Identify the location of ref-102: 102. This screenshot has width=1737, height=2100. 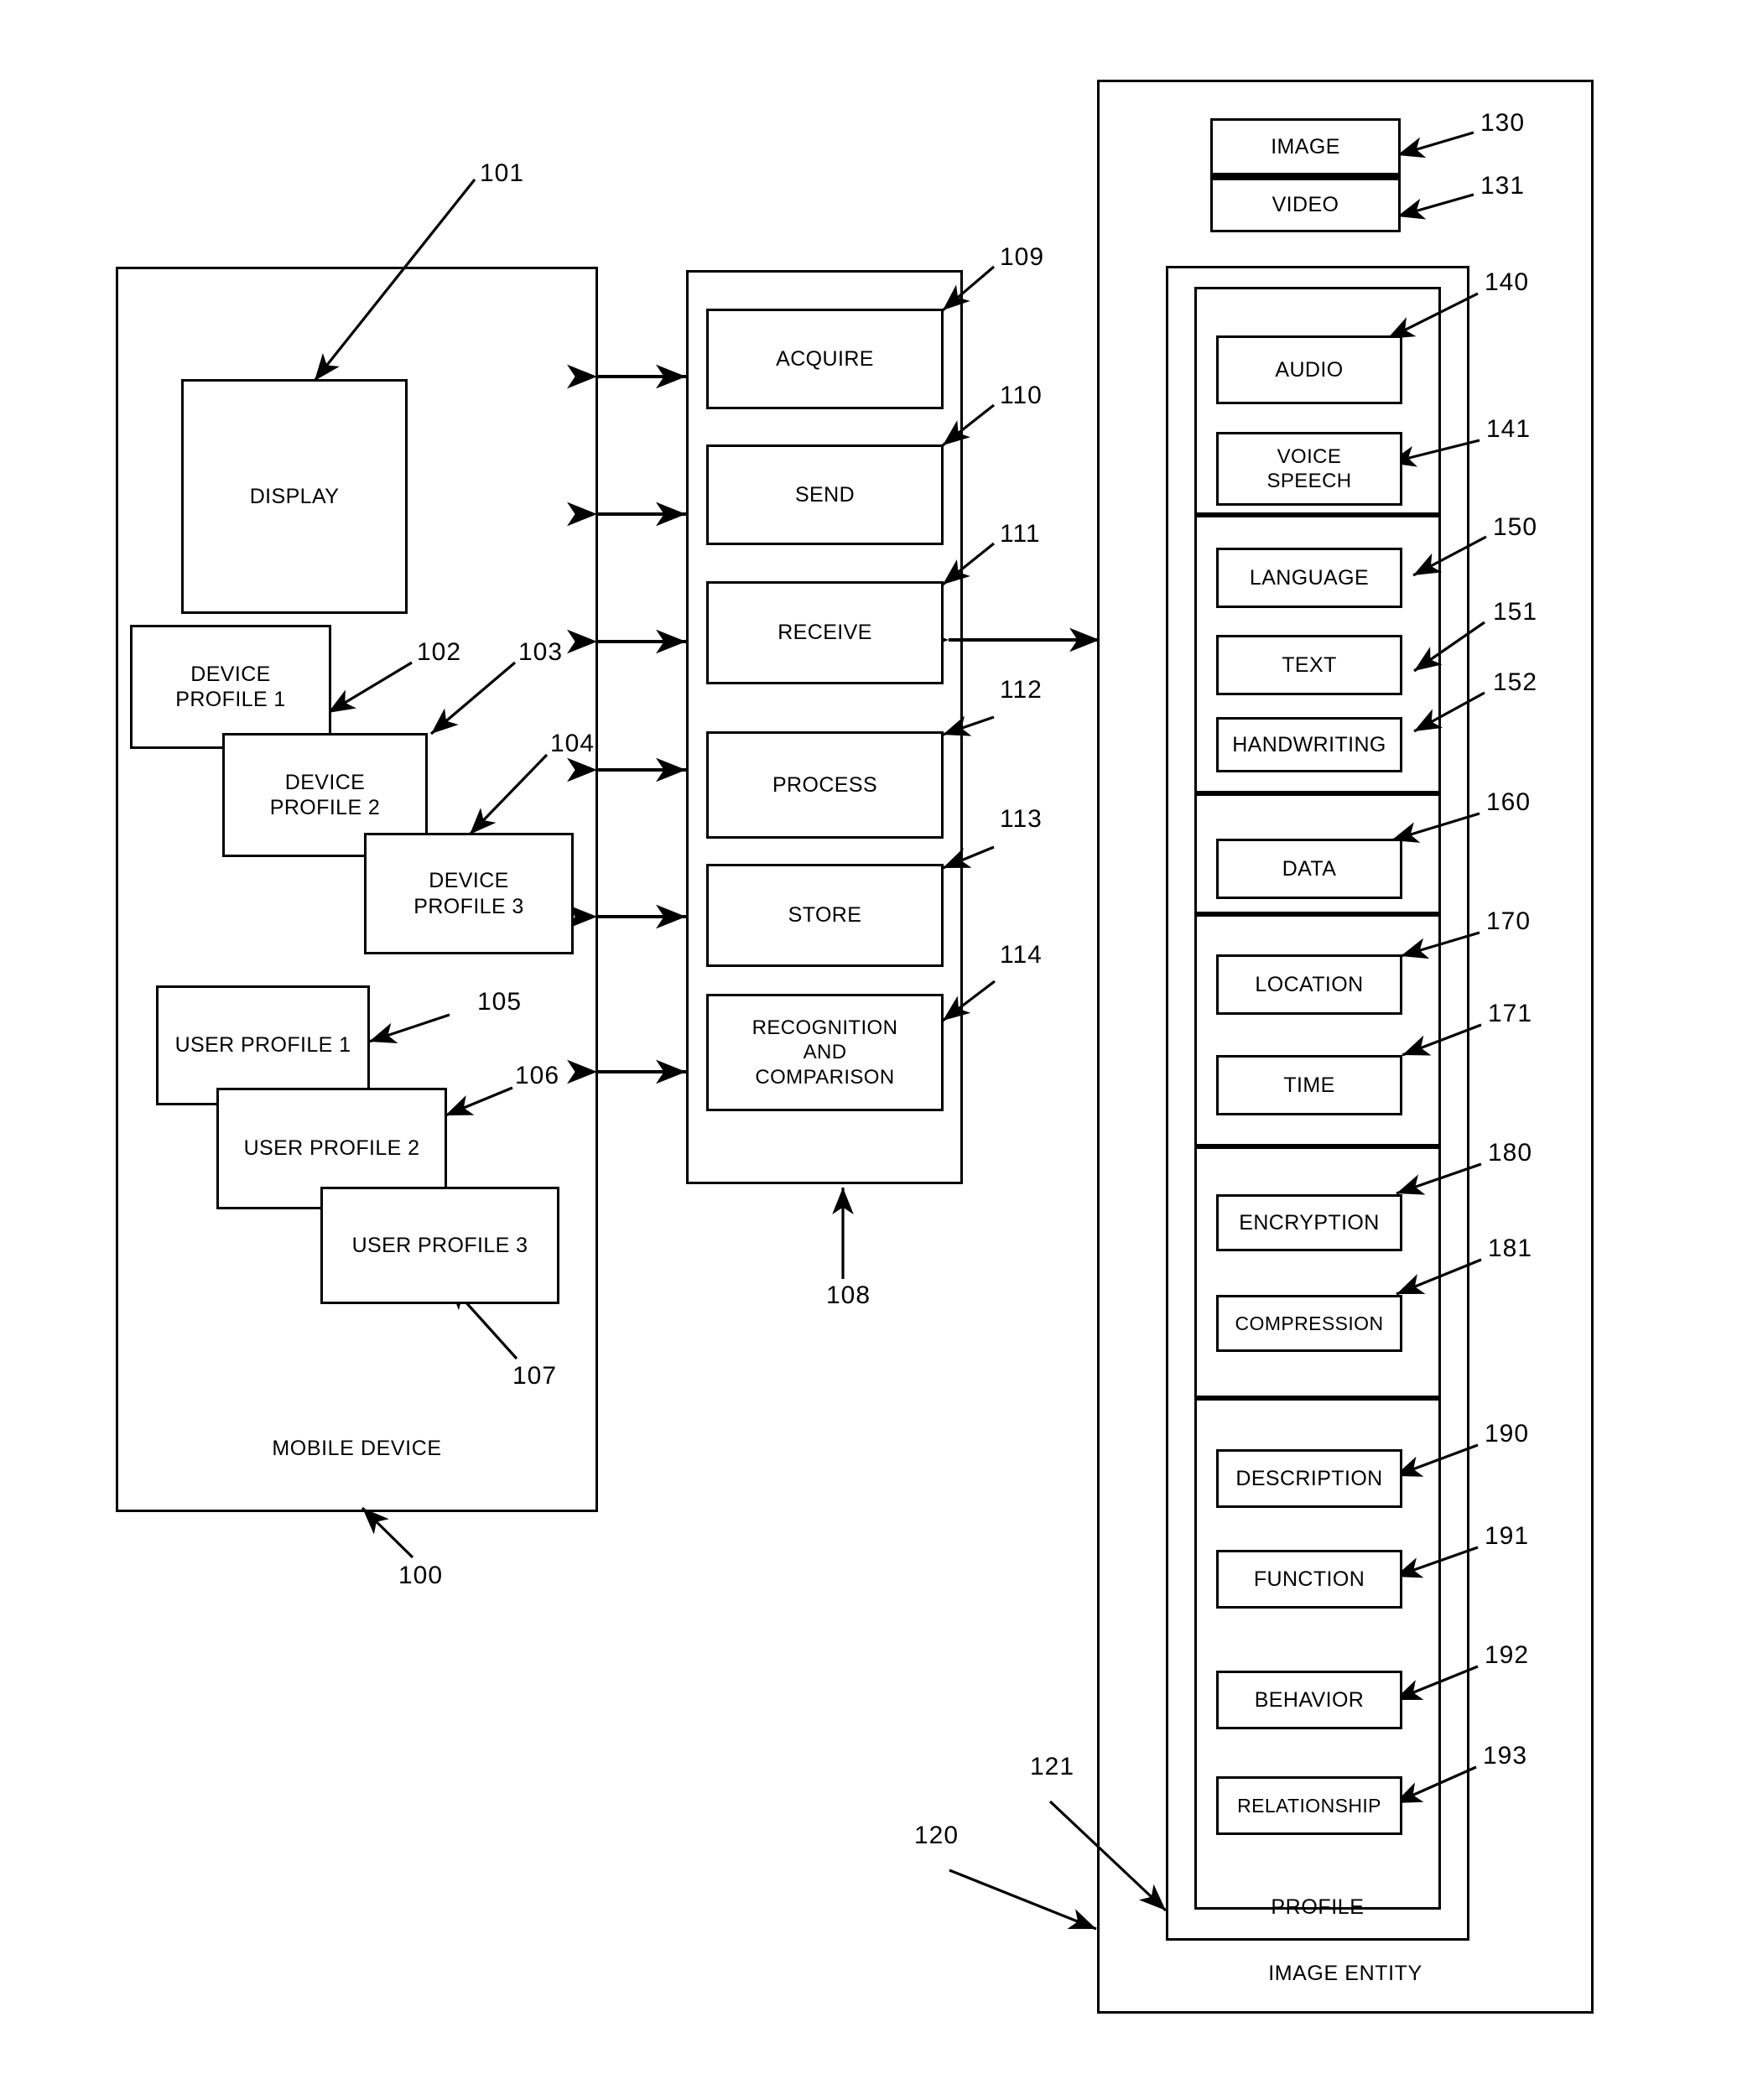
(439, 652).